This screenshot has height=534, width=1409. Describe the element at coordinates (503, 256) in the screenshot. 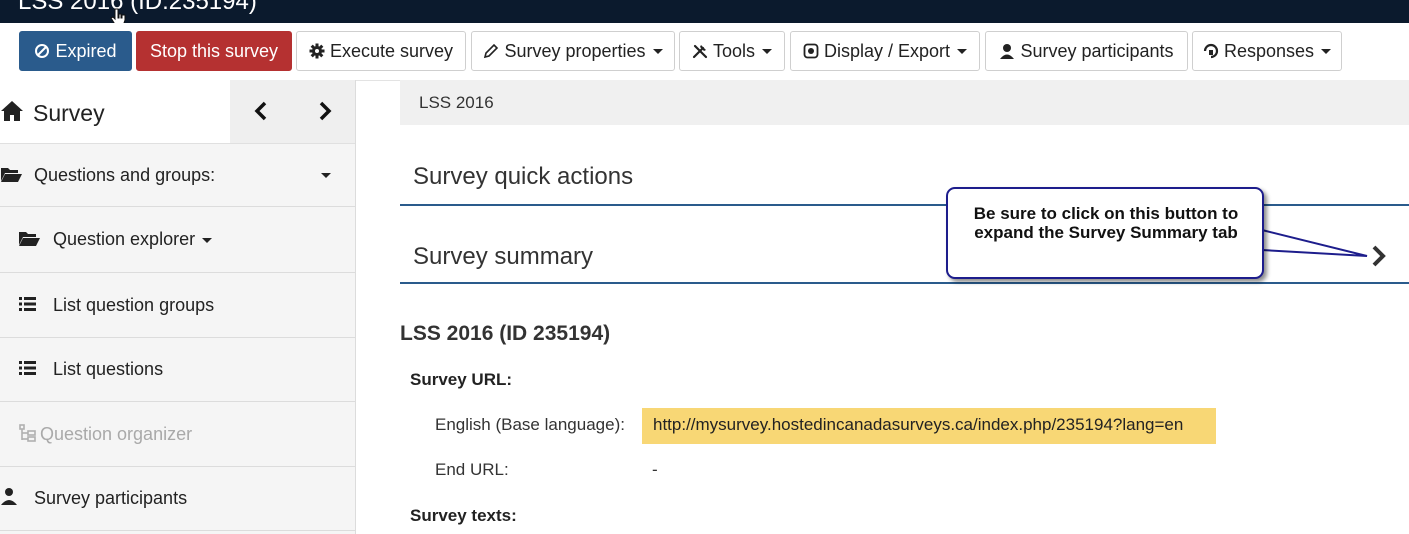

I see `survey-summary-title: Survey summary` at that location.